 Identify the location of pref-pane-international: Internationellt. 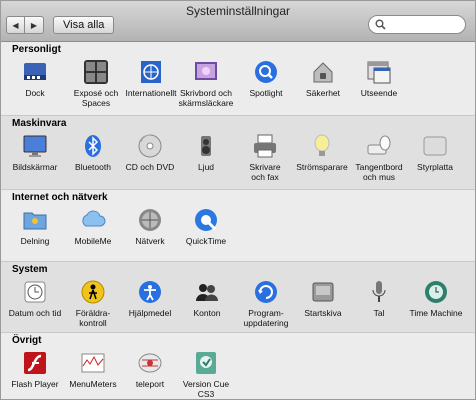
(151, 78).